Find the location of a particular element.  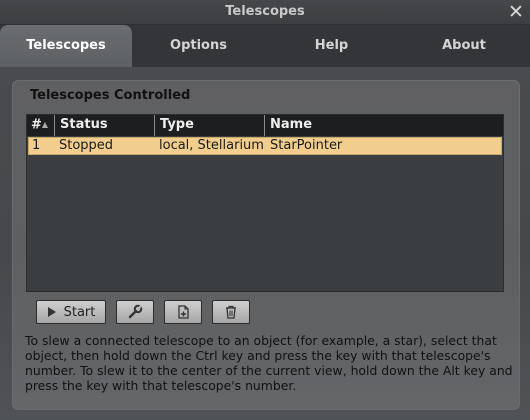

cell-status: Stopped is located at coordinates (86, 145).